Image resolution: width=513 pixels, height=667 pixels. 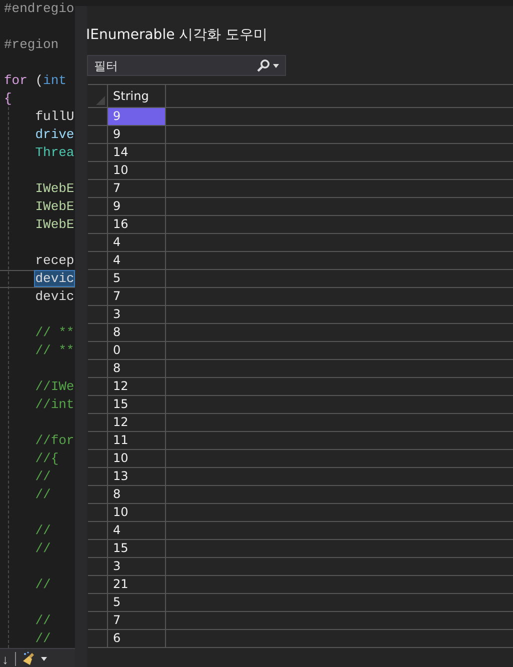 What do you see at coordinates (47, 458) in the screenshot?
I see `code-comment: //{` at bounding box center [47, 458].